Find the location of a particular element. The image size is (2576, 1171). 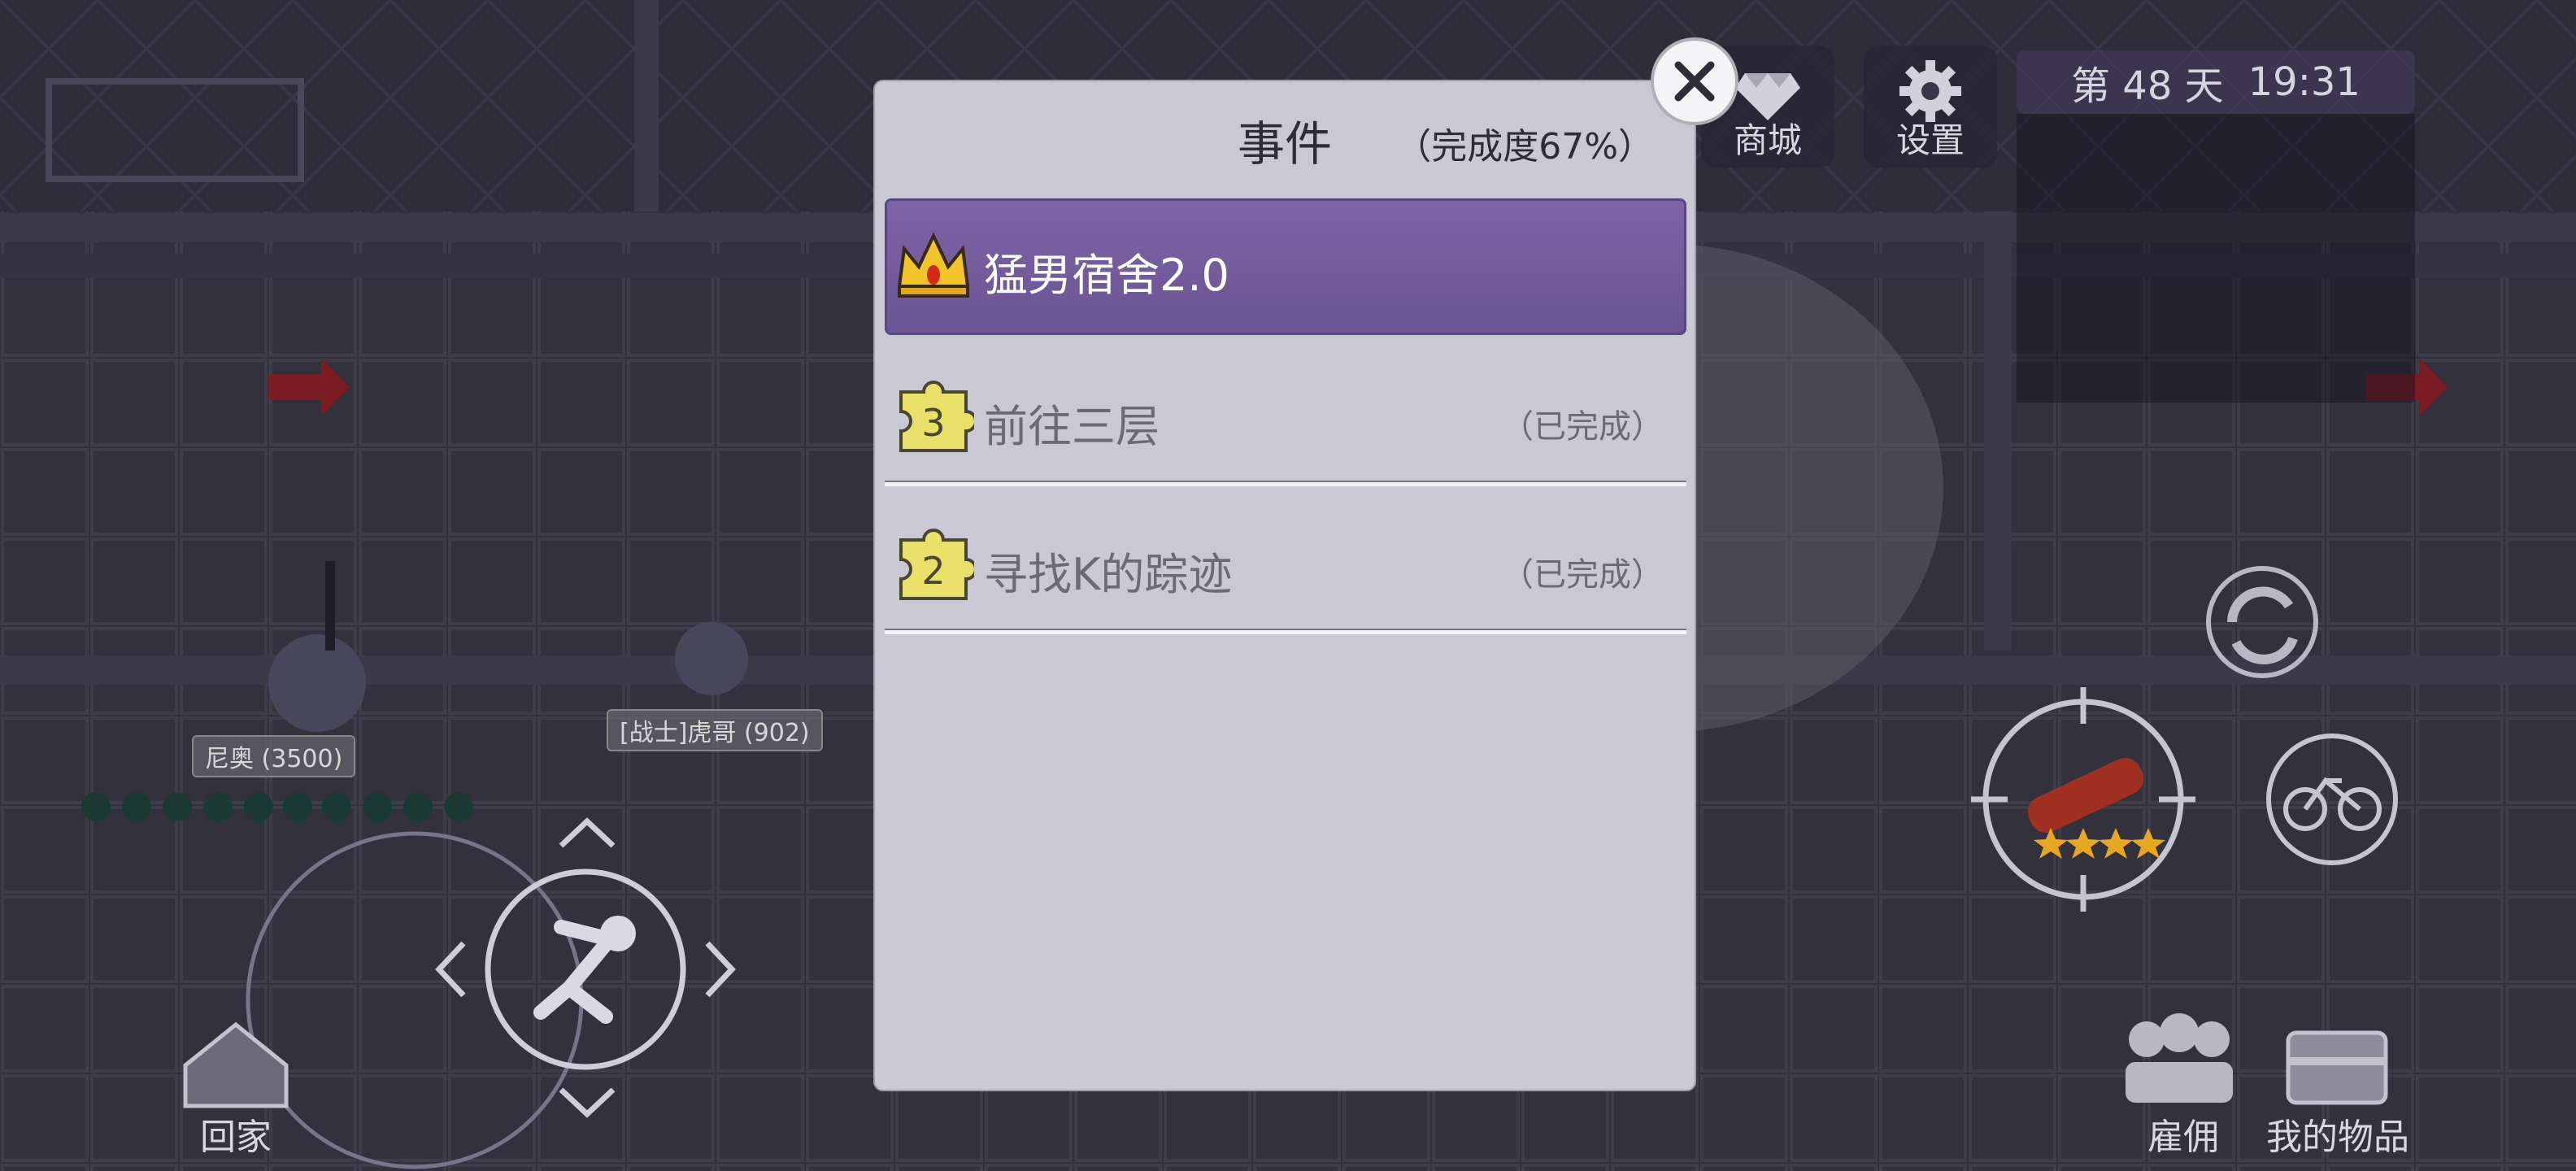

event-row: 2 寻找K的踪迹 （已完成） is located at coordinates (1285, 566).